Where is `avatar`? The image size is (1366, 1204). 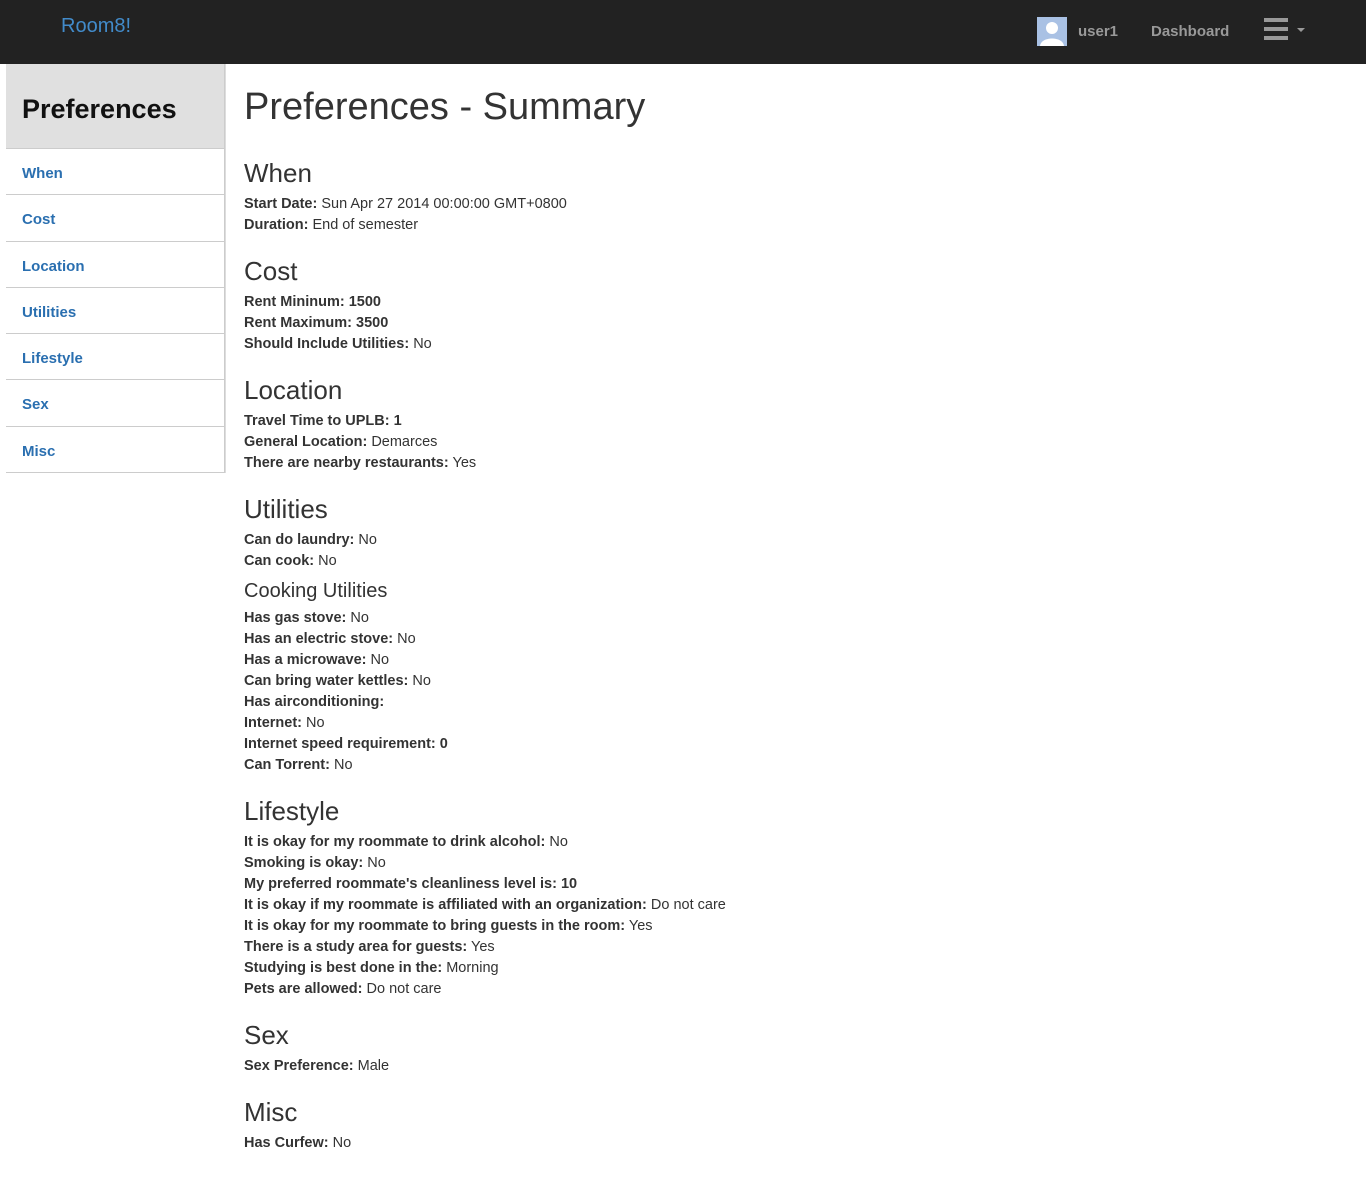
avatar is located at coordinates (1052, 31).